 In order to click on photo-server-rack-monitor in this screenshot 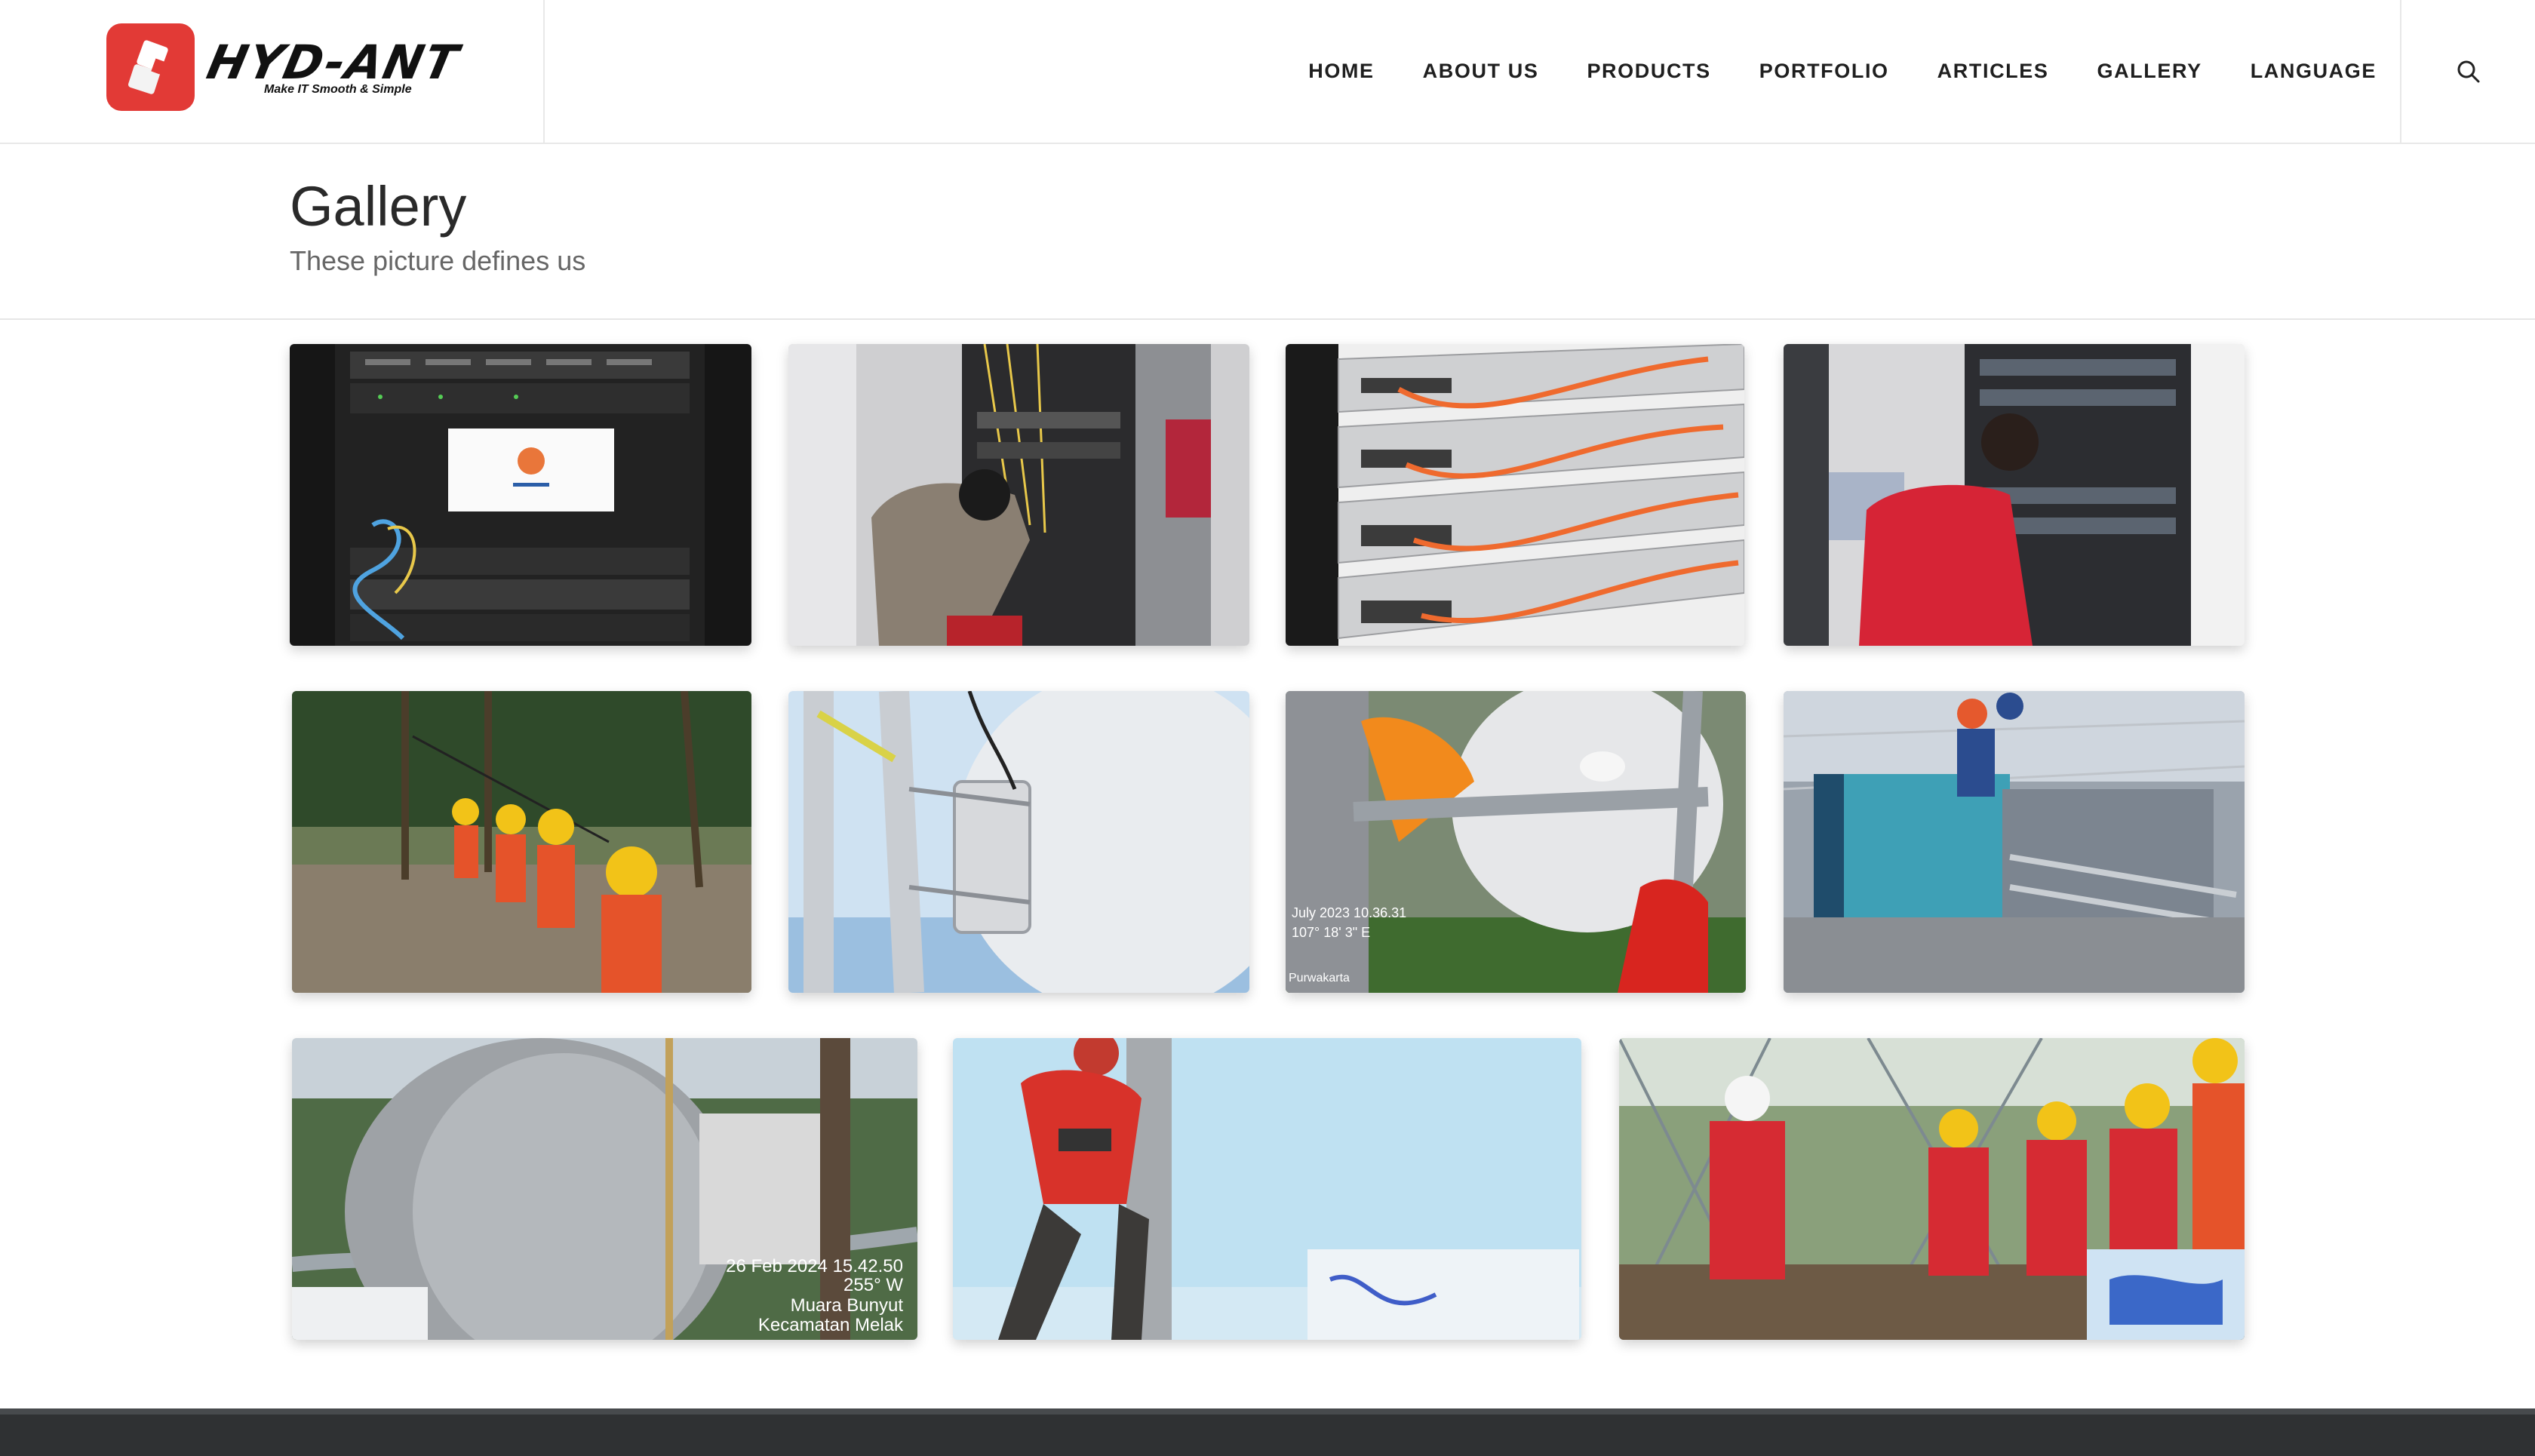, I will do `click(520, 495)`.